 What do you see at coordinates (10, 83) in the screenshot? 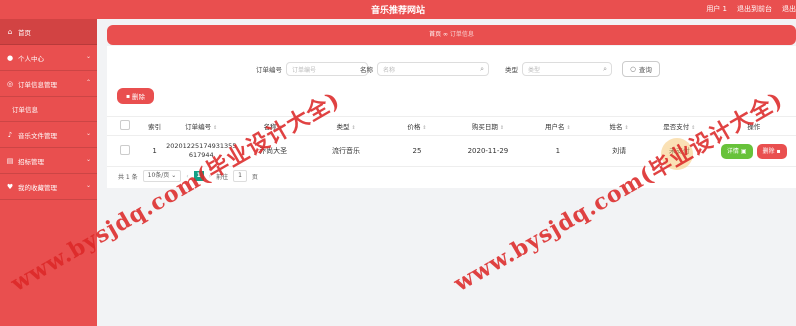
I see `order-icon: ◎` at bounding box center [10, 83].